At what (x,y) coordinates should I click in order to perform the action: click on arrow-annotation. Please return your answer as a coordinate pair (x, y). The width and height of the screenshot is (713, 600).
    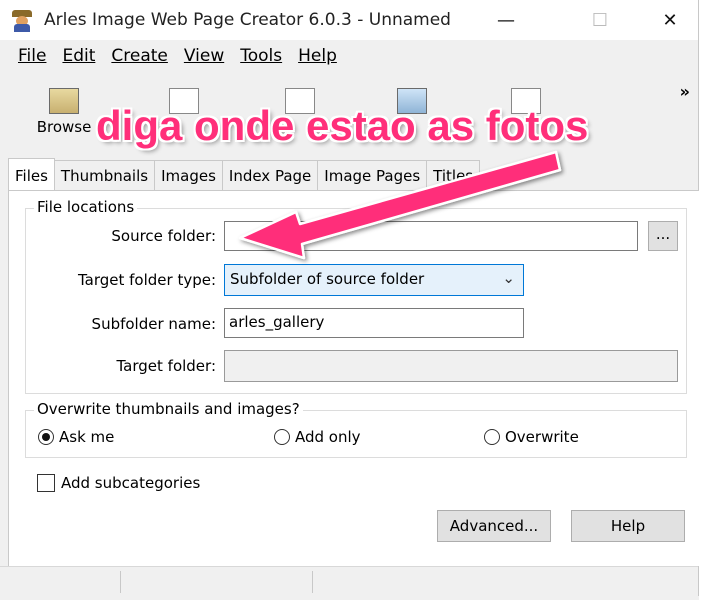
    Looking at the image, I should click on (400, 205).